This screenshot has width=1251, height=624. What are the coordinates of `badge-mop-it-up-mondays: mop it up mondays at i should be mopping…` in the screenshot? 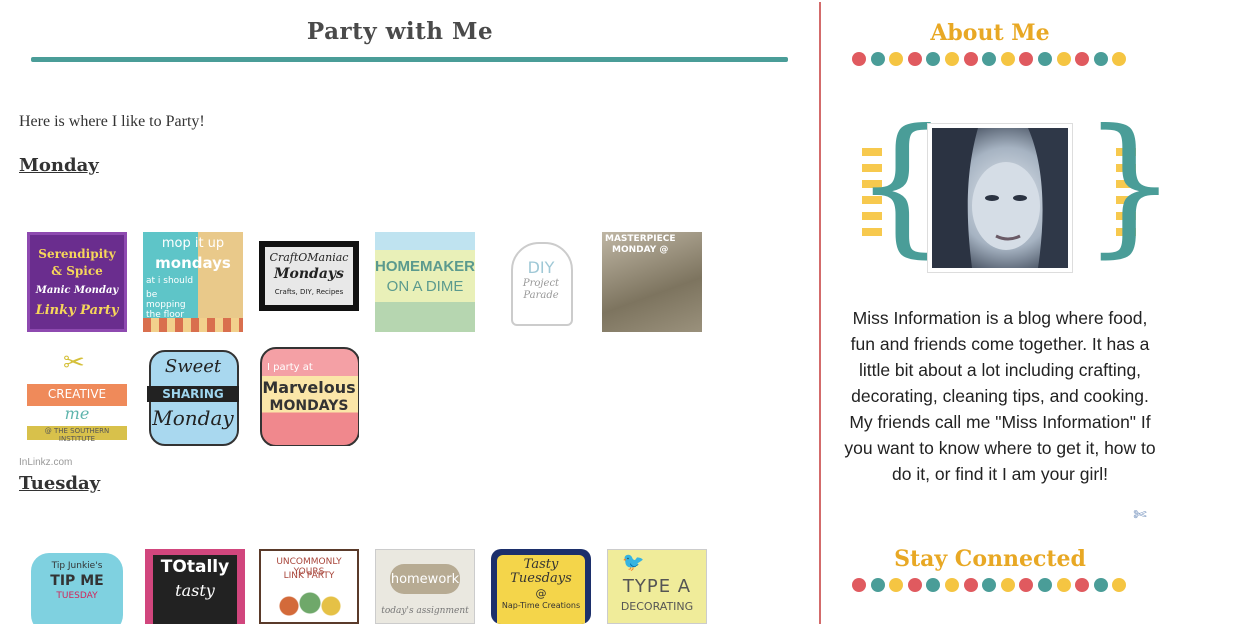 It's located at (193, 282).